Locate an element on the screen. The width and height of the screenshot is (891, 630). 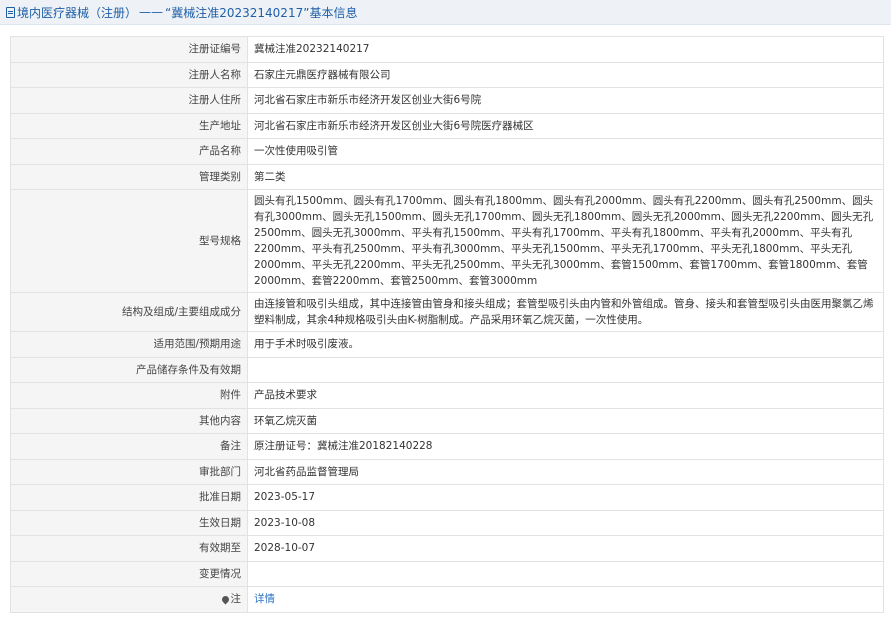
row-value: 2023-10-08 is located at coordinates (565, 522).